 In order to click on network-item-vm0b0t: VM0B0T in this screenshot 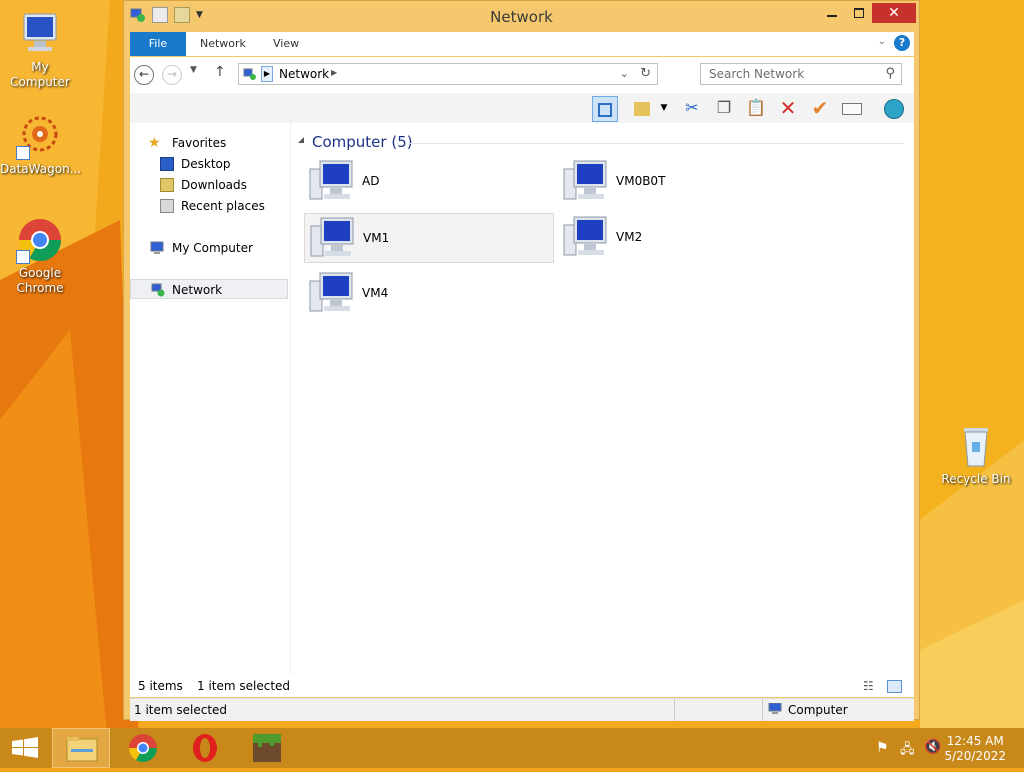, I will do `click(683, 182)`.